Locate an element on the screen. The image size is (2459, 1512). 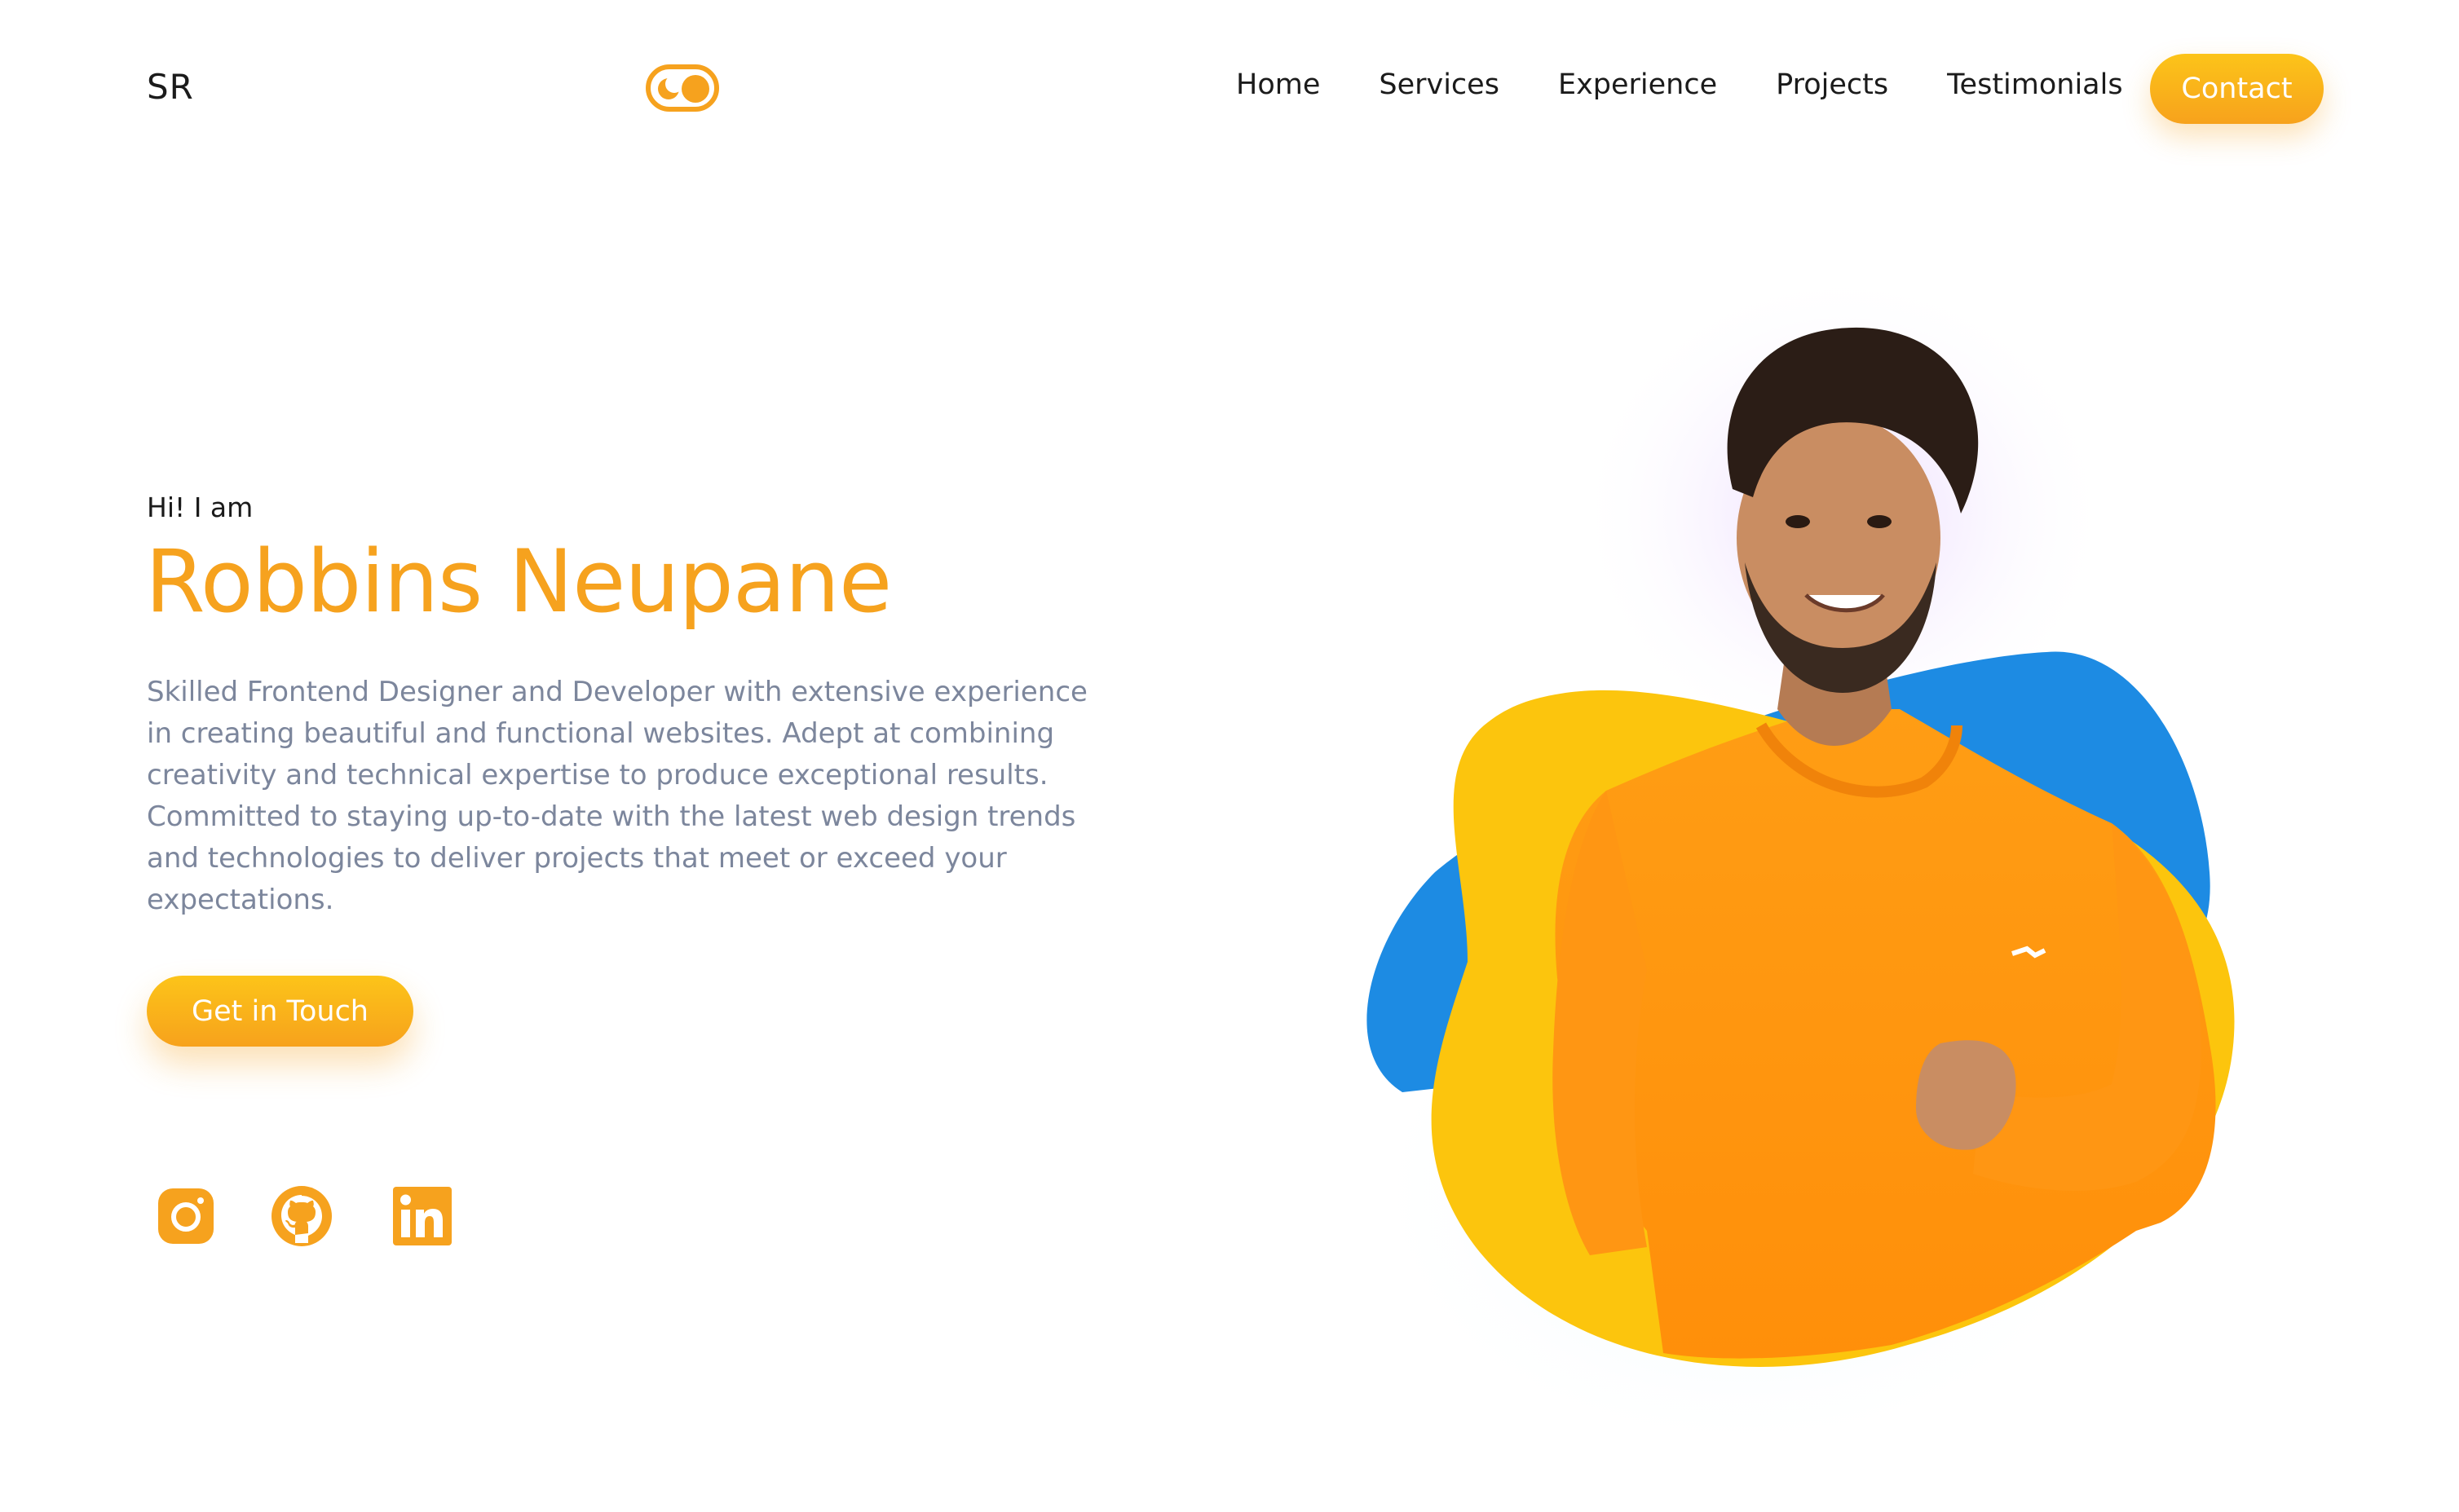
hero-name: Robbins Neupane is located at coordinates (518, 581).